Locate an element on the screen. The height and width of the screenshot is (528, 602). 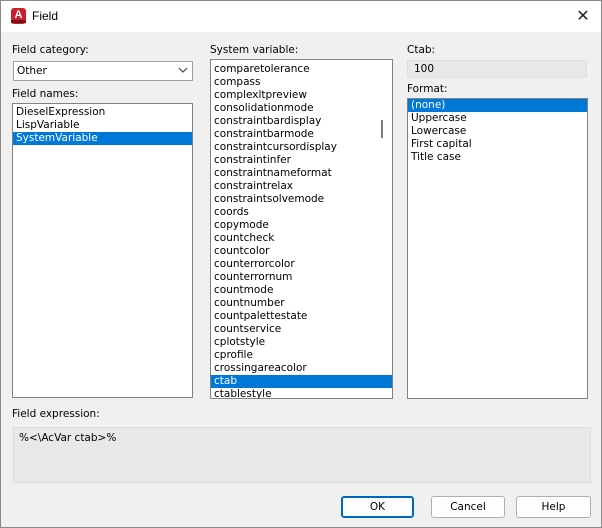
system-variable-item: coords is located at coordinates (301, 212).